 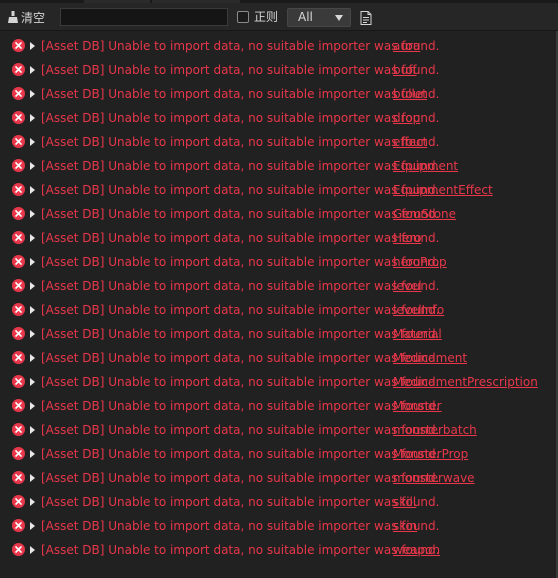 I want to click on asset-link: levelInfo, so click(x=418, y=310).